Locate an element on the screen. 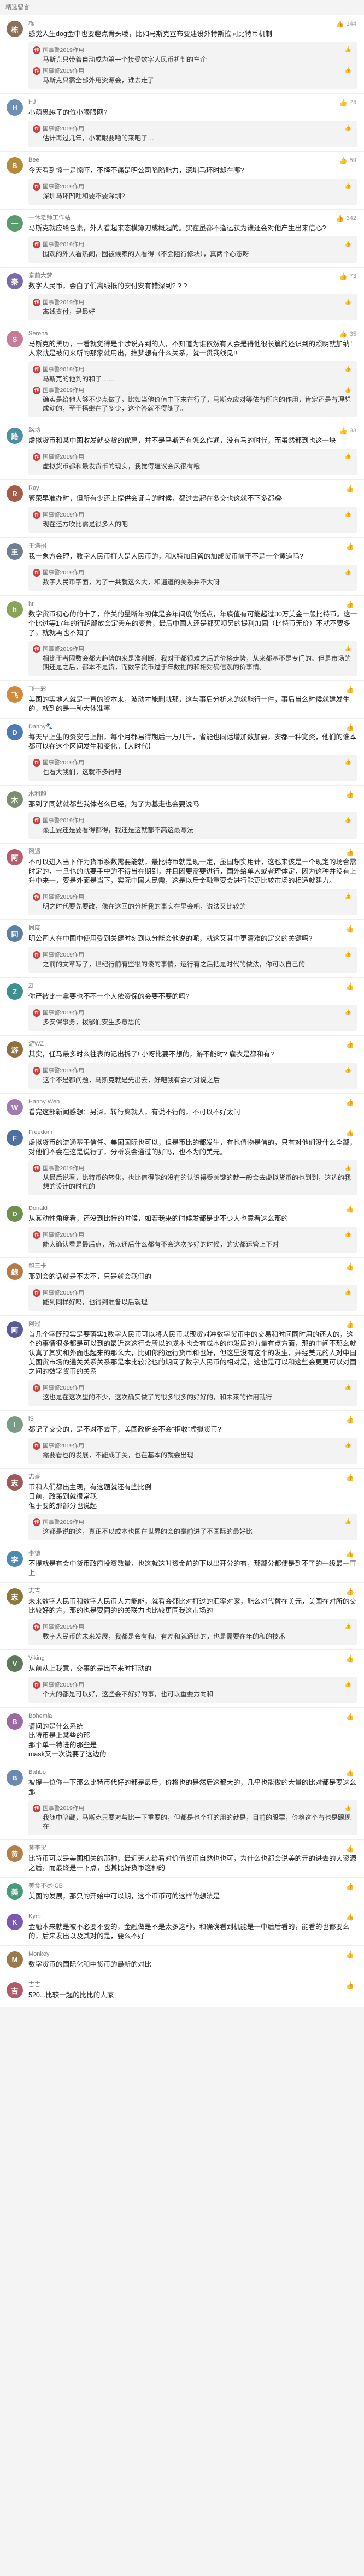 The image size is (364, 2576). comment-username: 鲍三卡 is located at coordinates (168, 1266).